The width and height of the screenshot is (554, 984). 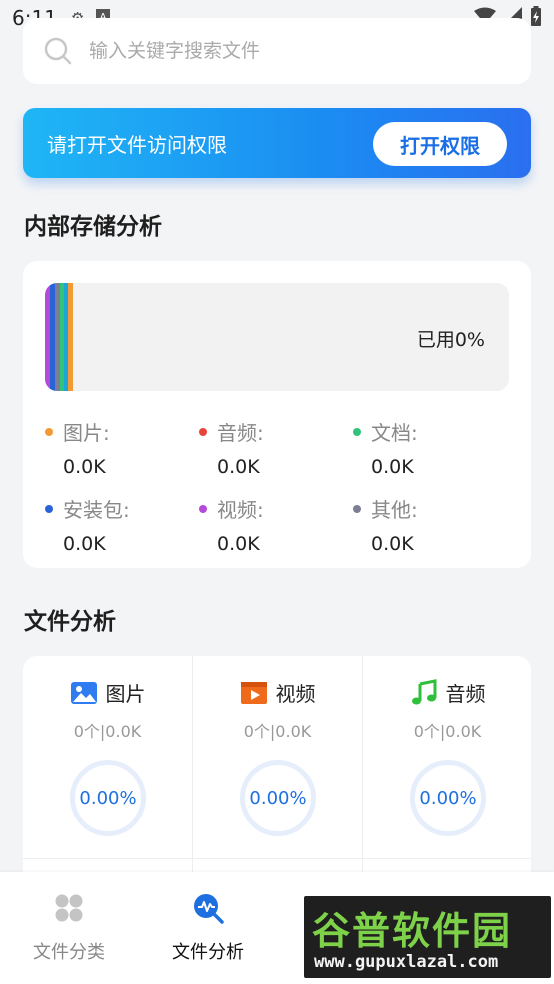 What do you see at coordinates (269, 524) in the screenshot?
I see `legend-item-video: 视频: 0.0K` at bounding box center [269, 524].